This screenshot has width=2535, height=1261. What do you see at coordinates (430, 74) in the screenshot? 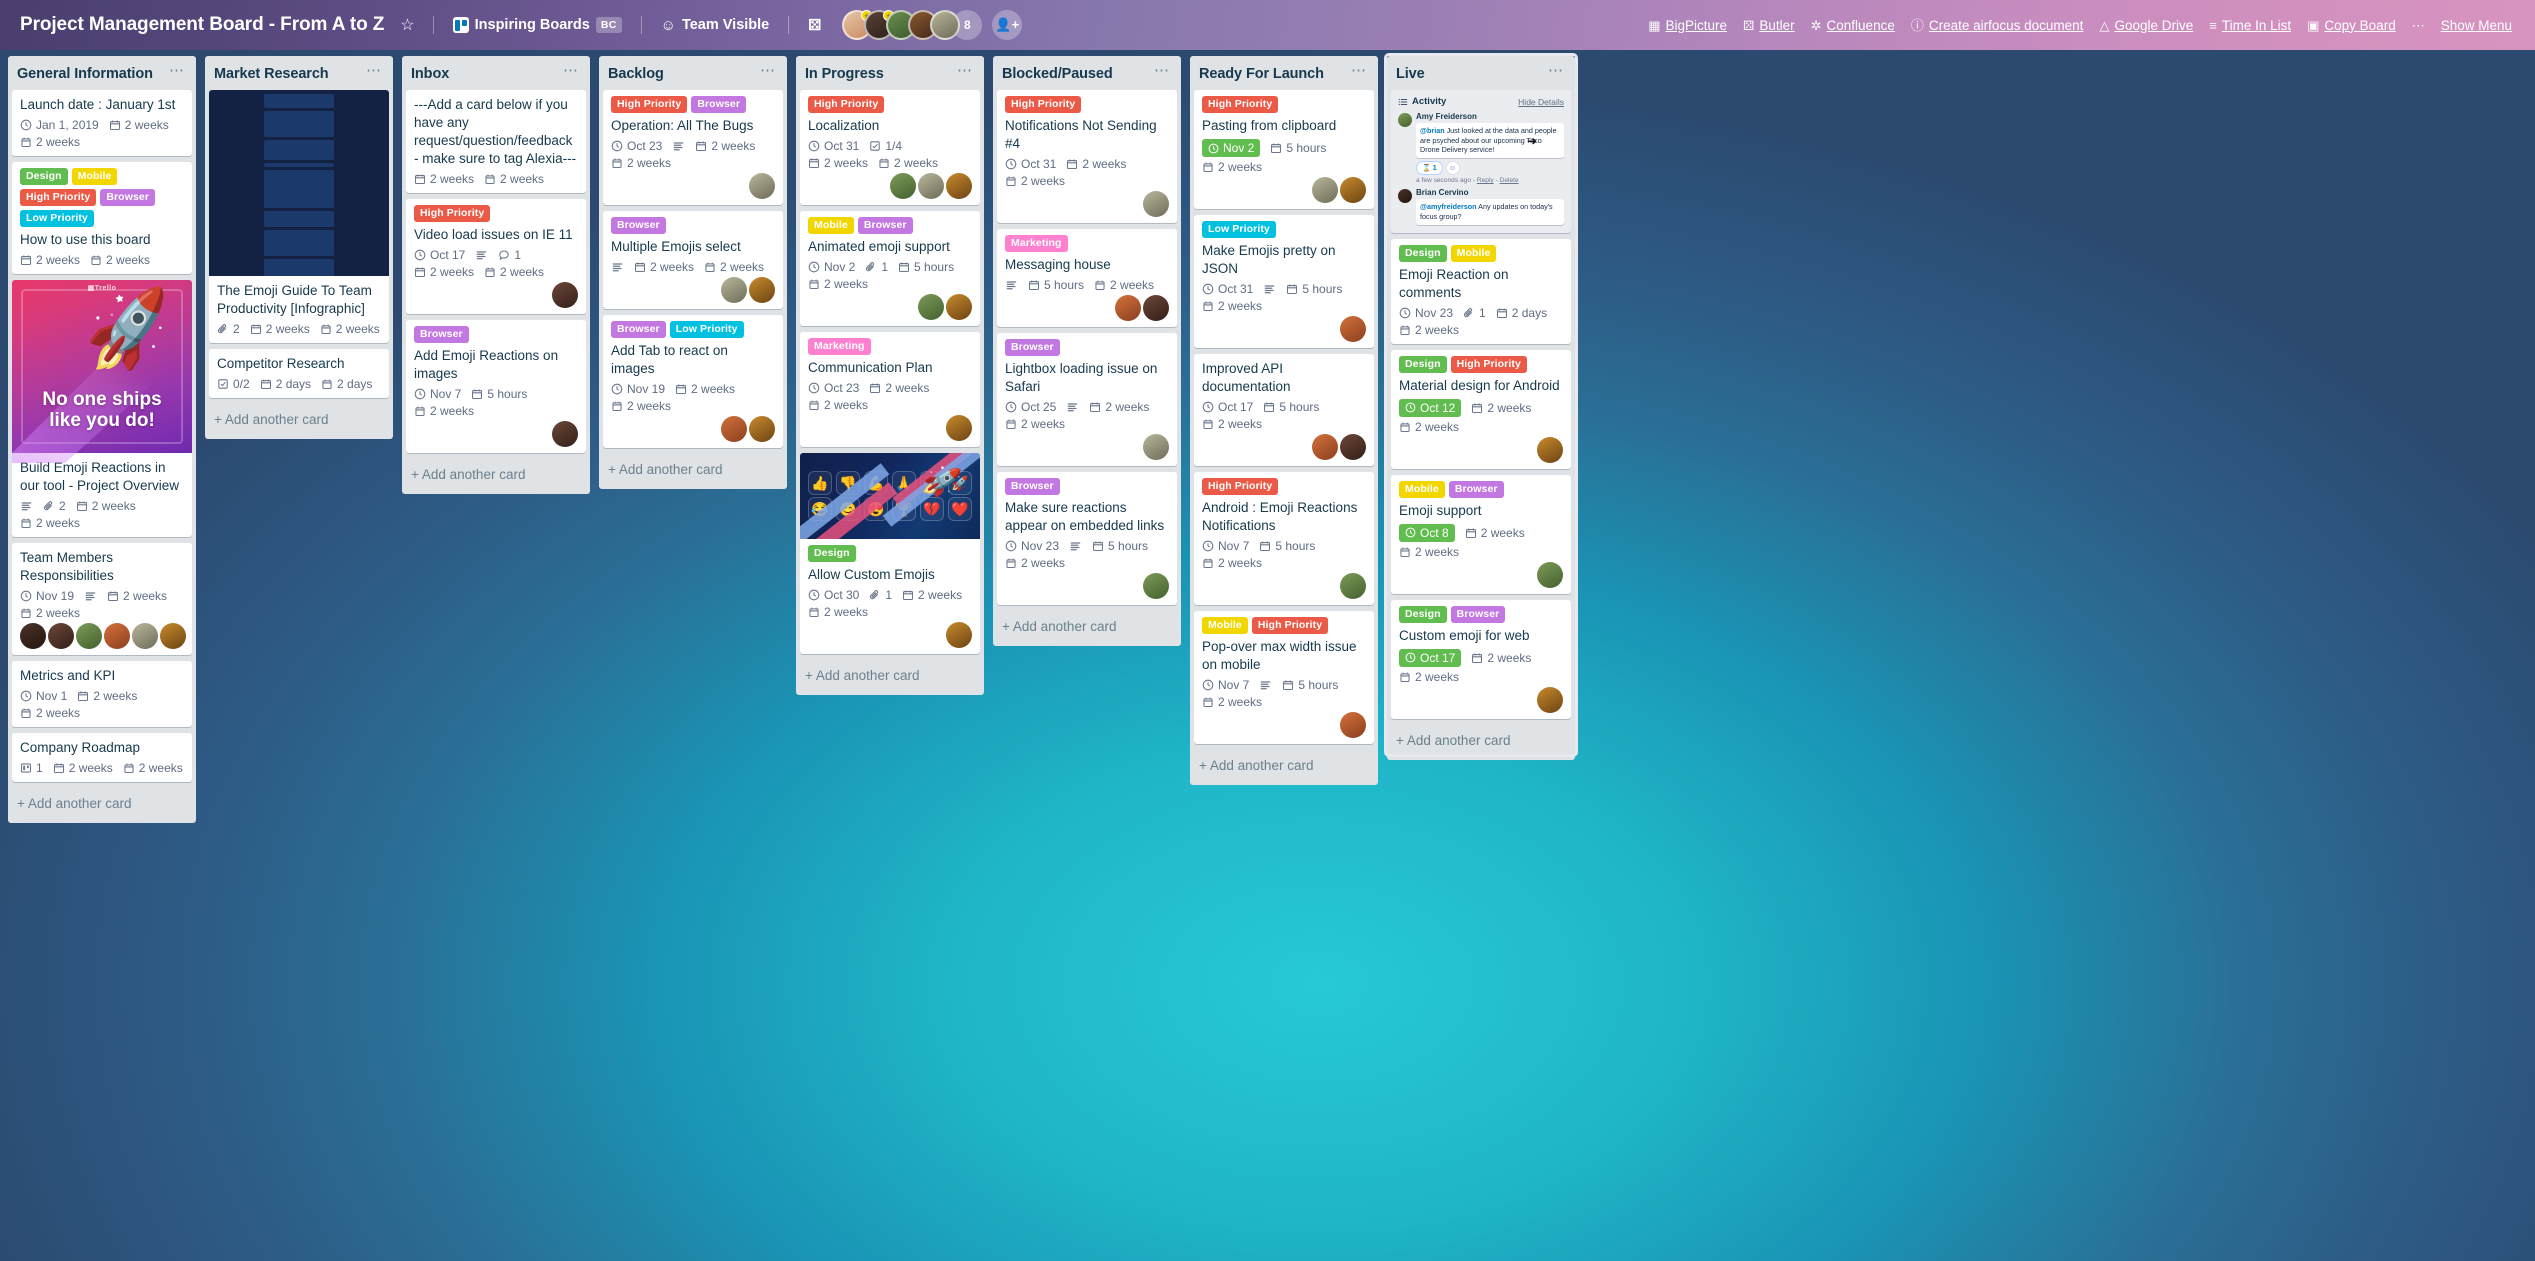
I see `list-title: Inbox` at bounding box center [430, 74].